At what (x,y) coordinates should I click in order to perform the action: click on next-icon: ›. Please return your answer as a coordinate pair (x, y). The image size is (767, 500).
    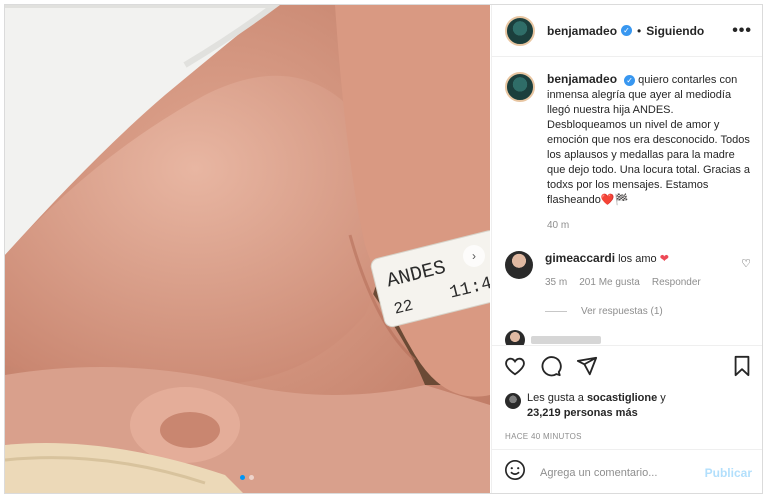
    Looking at the image, I should click on (474, 256).